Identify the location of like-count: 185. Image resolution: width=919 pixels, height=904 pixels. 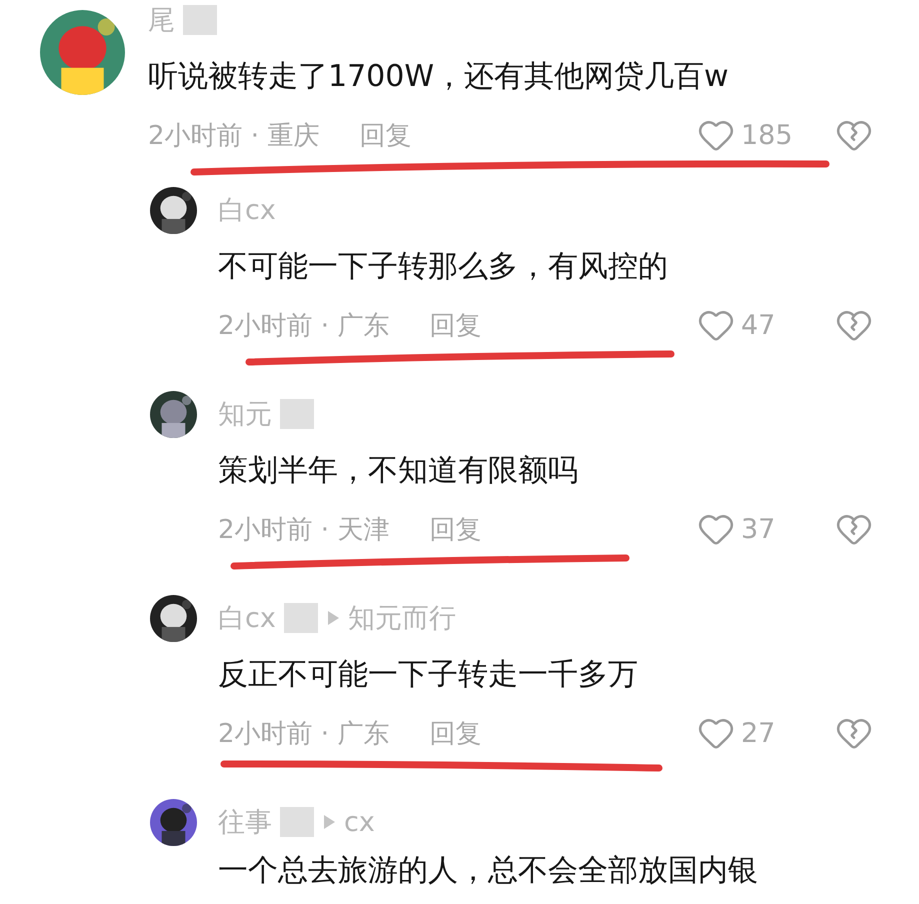
(767, 135).